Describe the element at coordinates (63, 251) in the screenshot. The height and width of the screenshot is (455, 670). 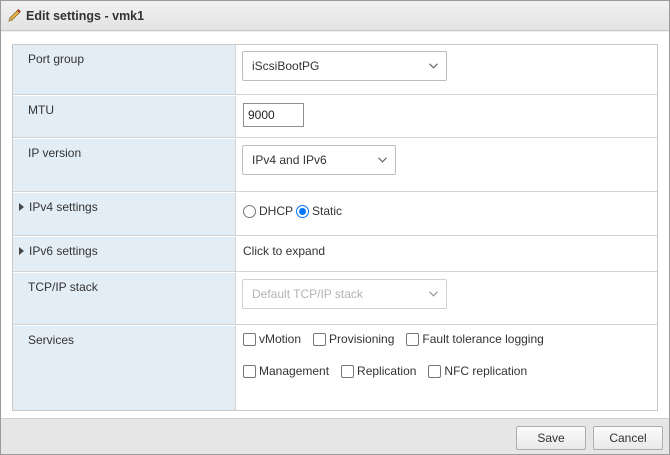
I see `ipv6-settings-label: IPv6 settings` at that location.